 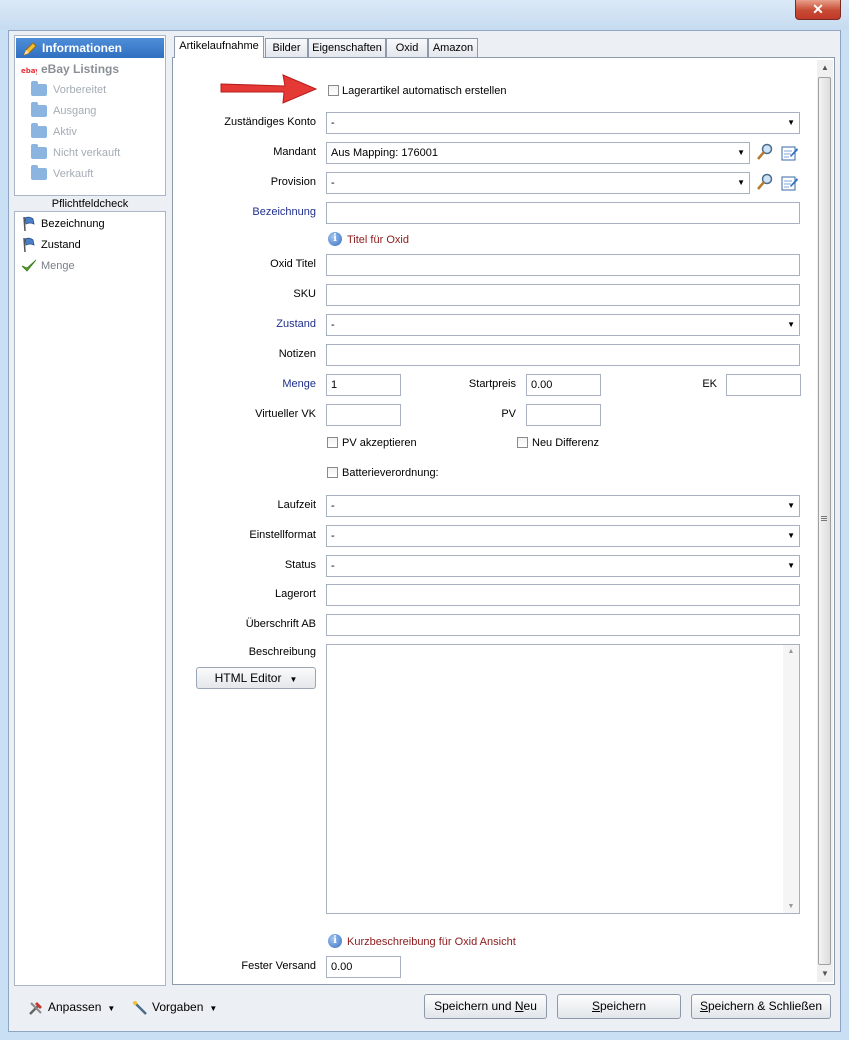 I want to click on status-select: - ▼, so click(x=563, y=566).